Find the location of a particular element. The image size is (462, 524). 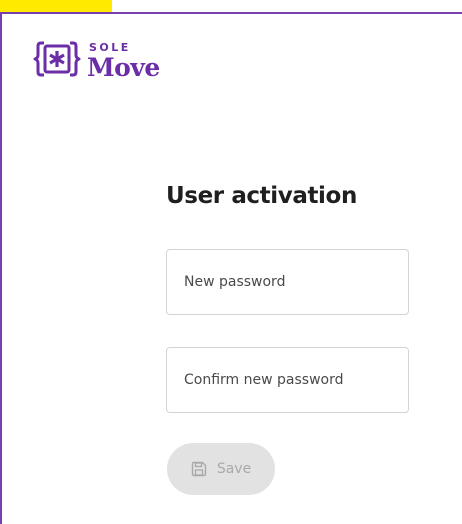

brand-logo: SOLE Move is located at coordinates (96, 59).